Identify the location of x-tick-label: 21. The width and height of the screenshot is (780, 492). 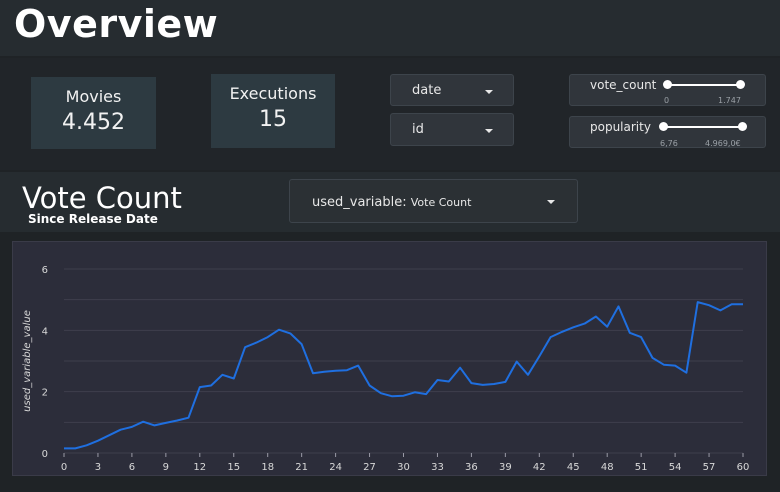
(301, 467).